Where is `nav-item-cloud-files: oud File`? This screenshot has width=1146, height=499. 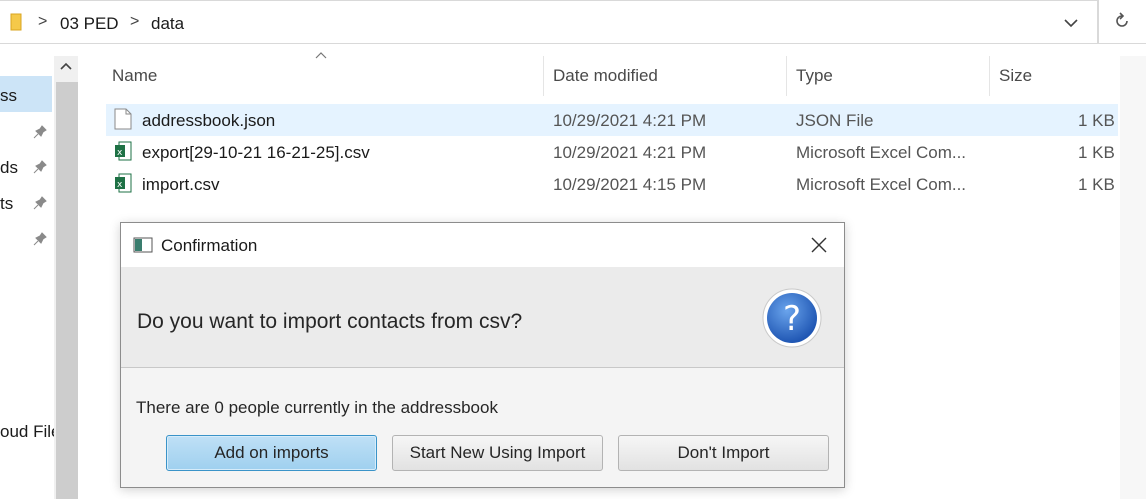 nav-item-cloud-files: oud File is located at coordinates (30, 432).